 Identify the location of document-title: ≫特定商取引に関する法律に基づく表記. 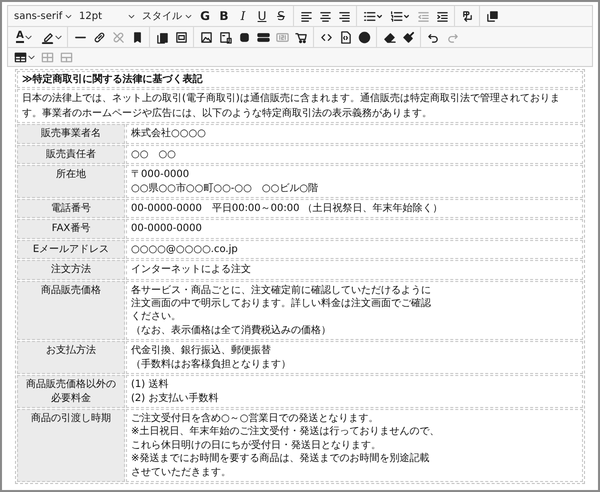
(300, 79).